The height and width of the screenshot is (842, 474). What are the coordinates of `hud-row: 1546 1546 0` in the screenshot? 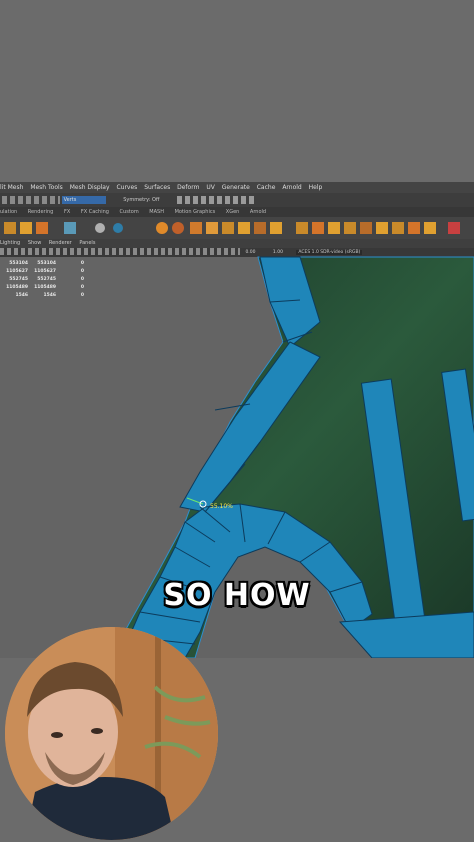 It's located at (49, 295).